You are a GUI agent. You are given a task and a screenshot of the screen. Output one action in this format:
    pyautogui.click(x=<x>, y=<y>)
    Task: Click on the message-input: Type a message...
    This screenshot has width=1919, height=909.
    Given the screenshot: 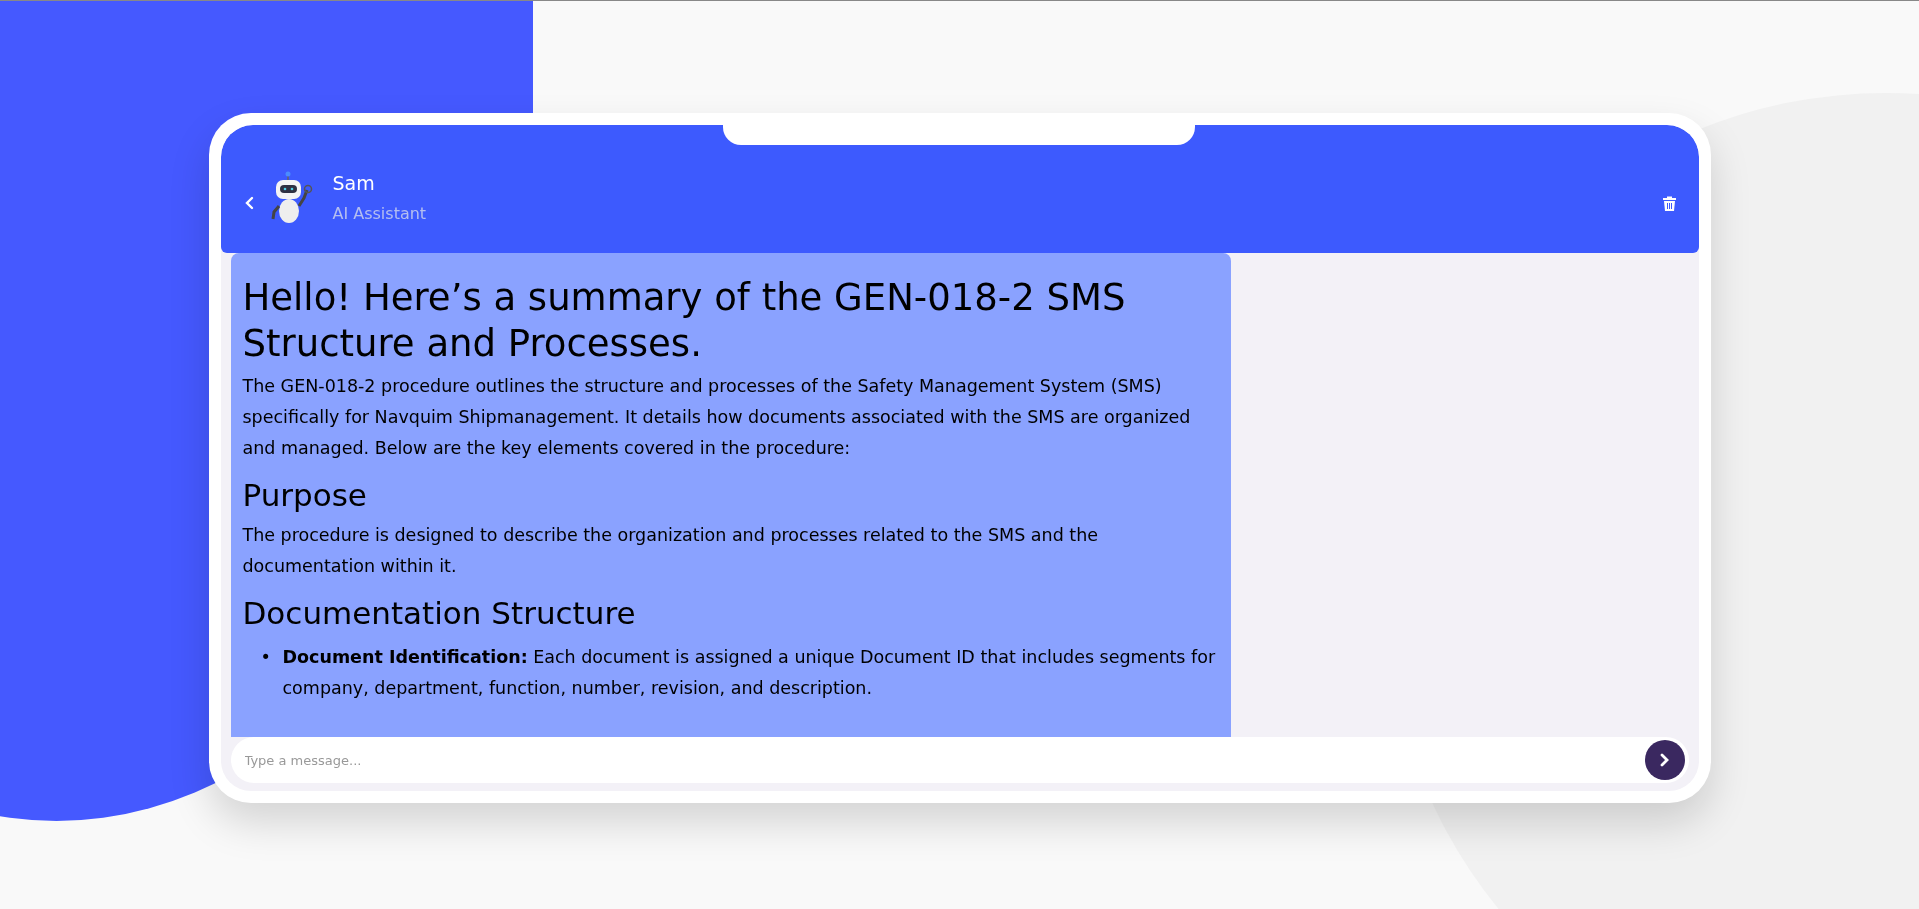 What is the action you would take?
    pyautogui.click(x=959, y=760)
    